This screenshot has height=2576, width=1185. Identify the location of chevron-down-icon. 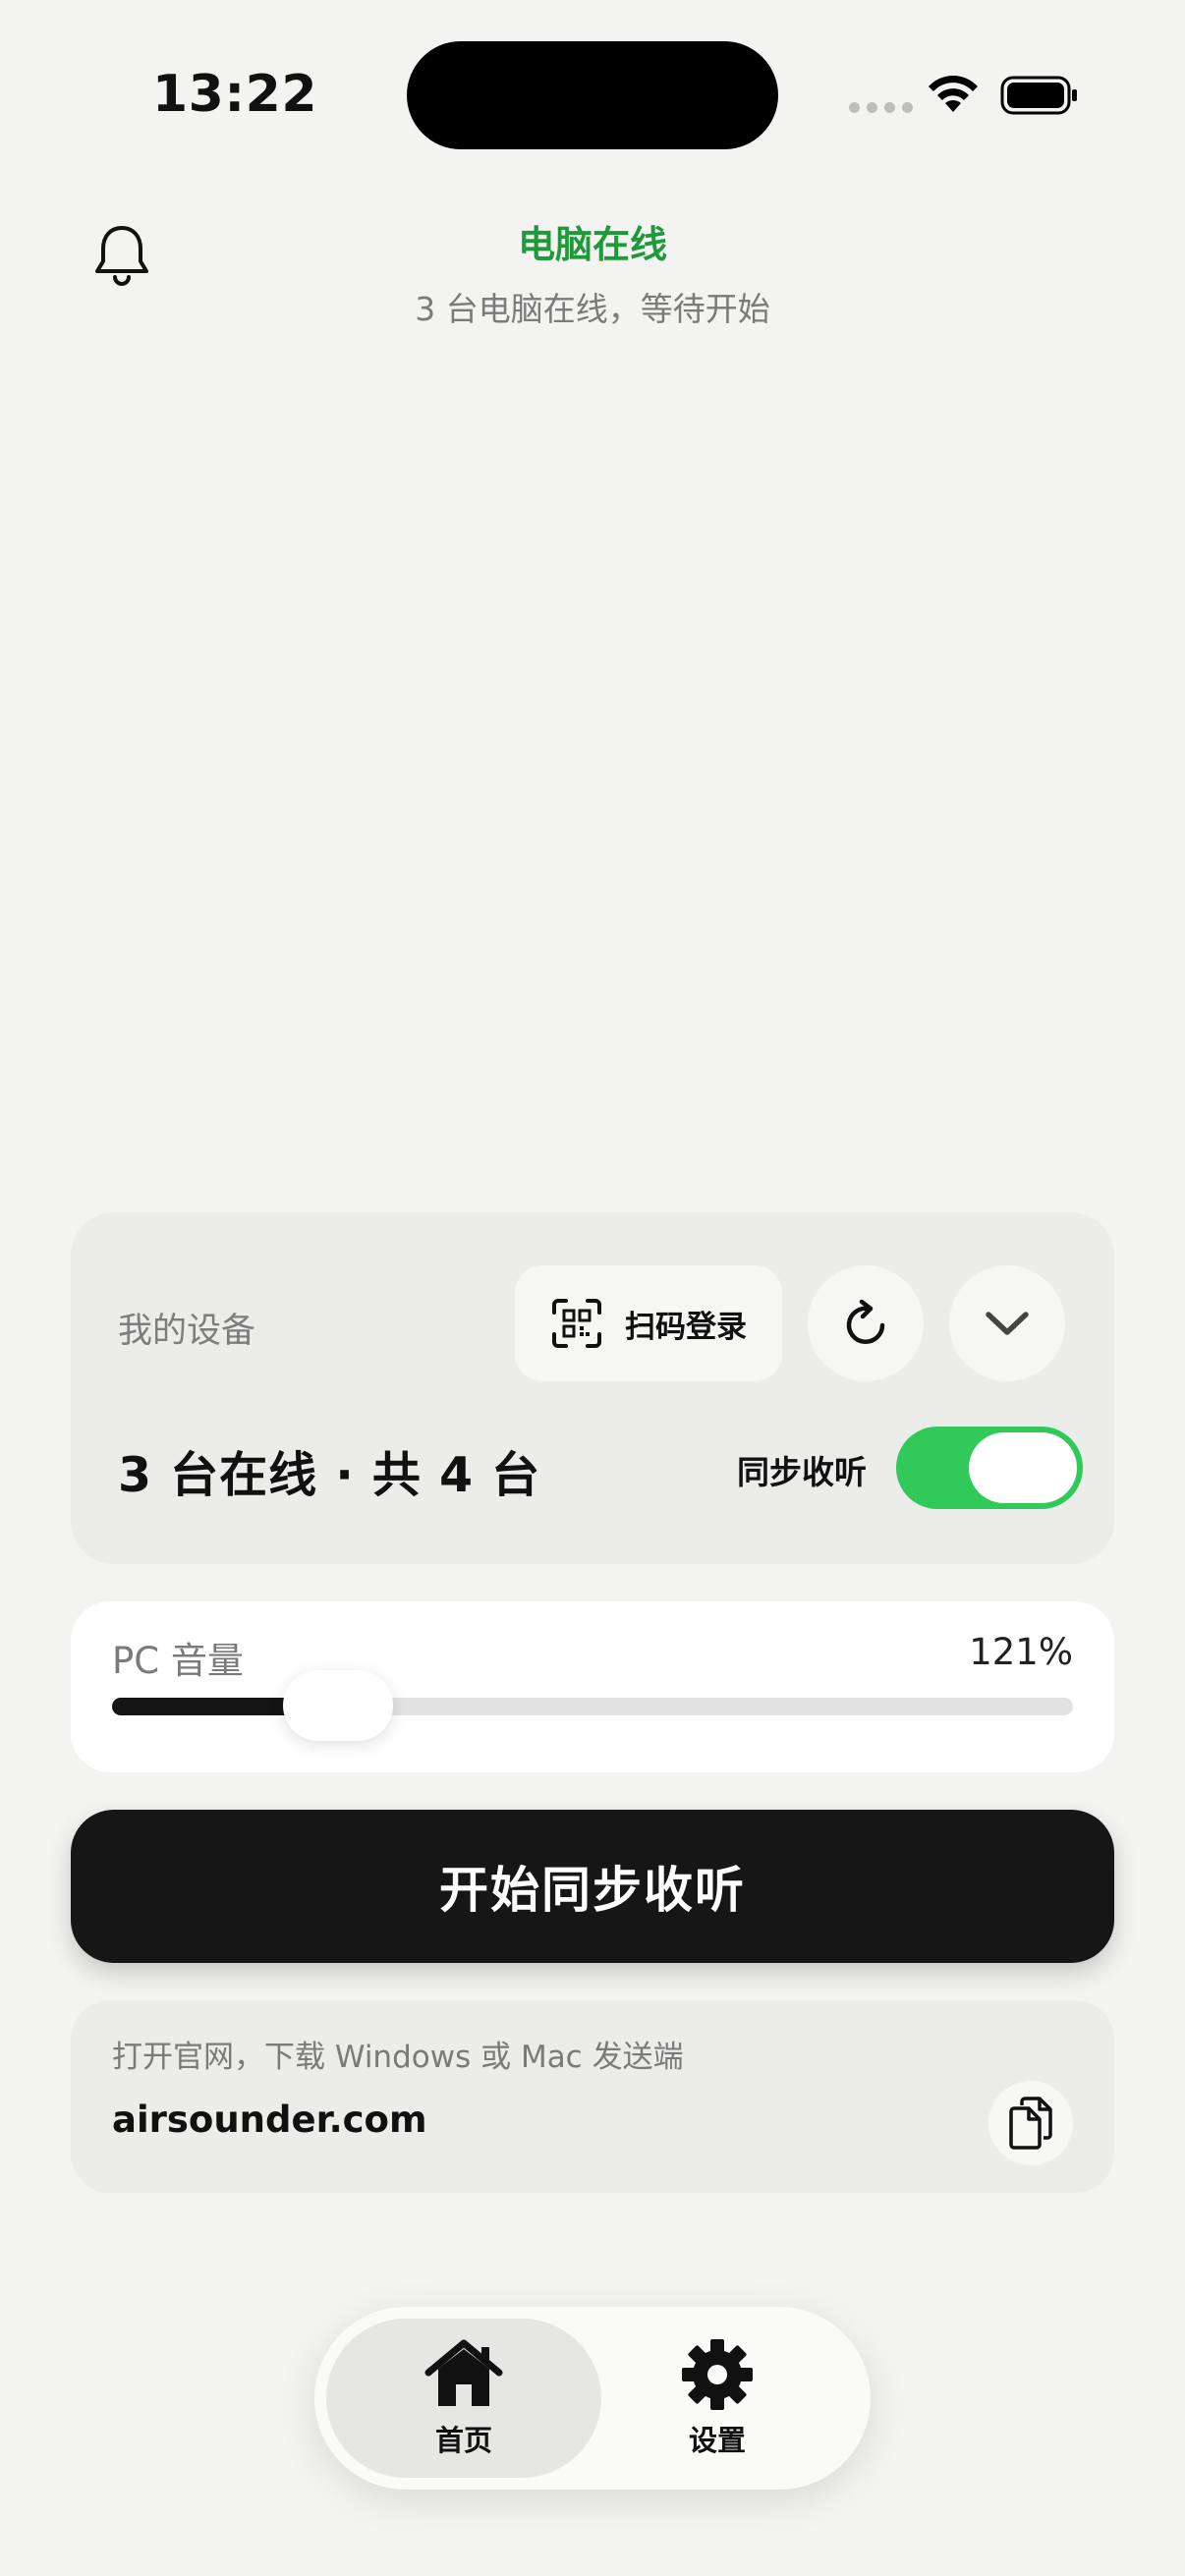
(1008, 1323).